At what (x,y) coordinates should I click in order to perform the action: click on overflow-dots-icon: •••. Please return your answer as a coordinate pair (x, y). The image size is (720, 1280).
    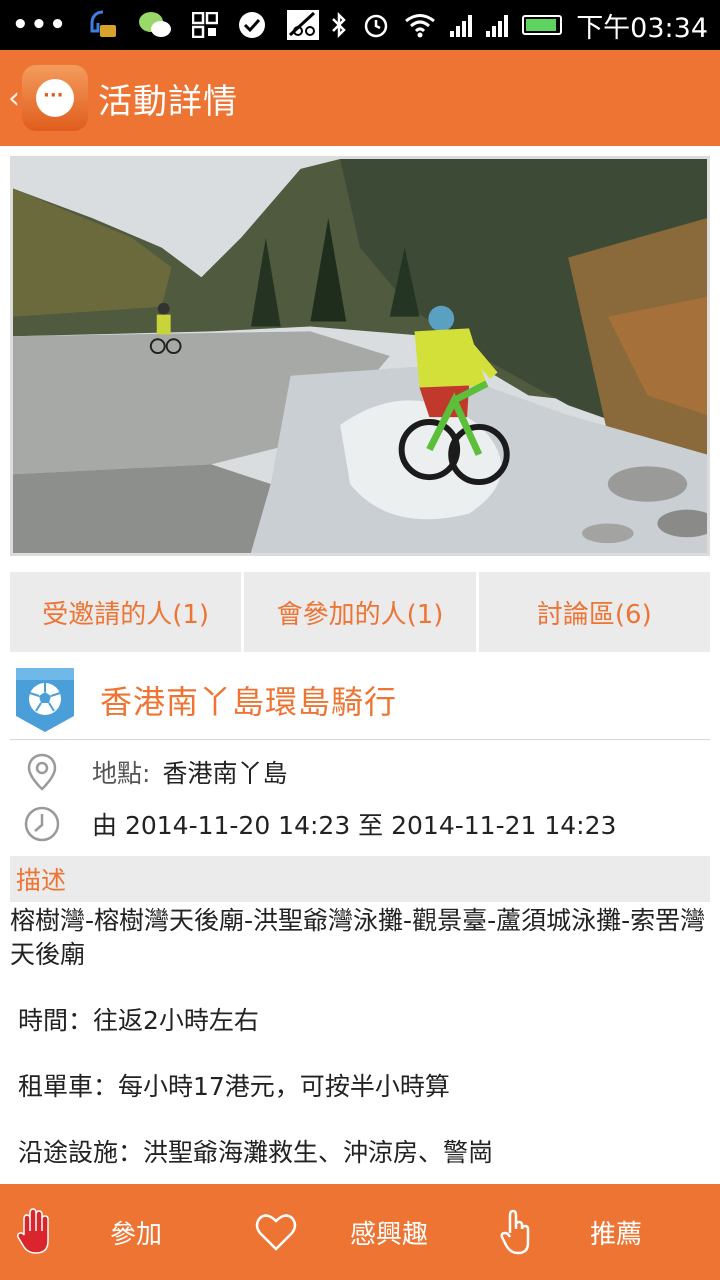
    Looking at the image, I should click on (40, 25).